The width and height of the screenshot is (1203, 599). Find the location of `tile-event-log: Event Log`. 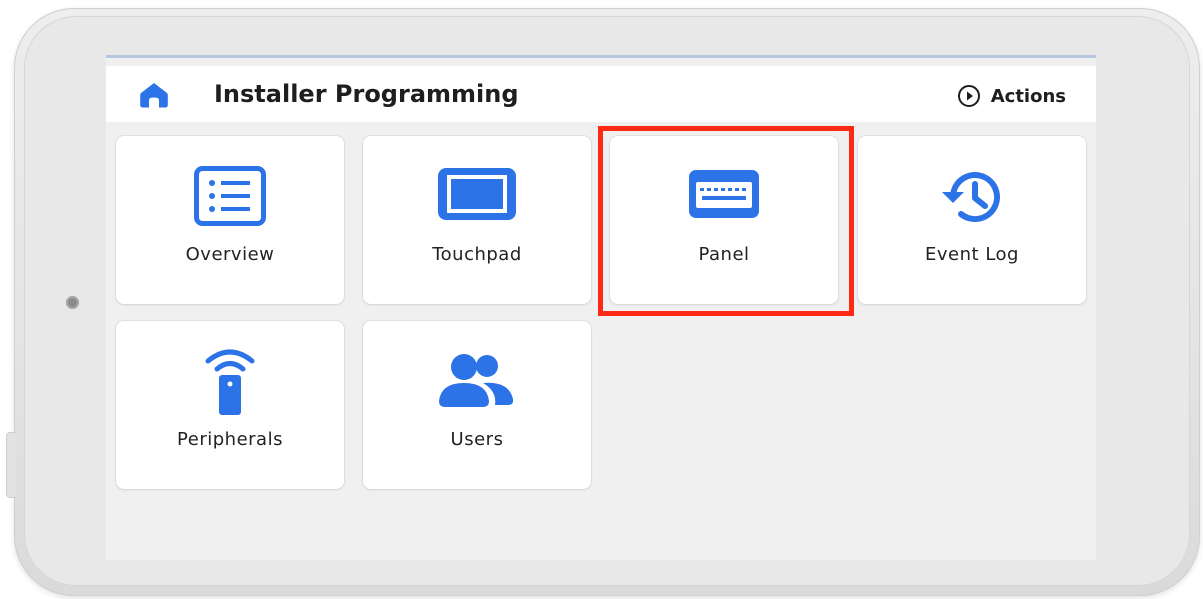

tile-event-log: Event Log is located at coordinates (972, 220).